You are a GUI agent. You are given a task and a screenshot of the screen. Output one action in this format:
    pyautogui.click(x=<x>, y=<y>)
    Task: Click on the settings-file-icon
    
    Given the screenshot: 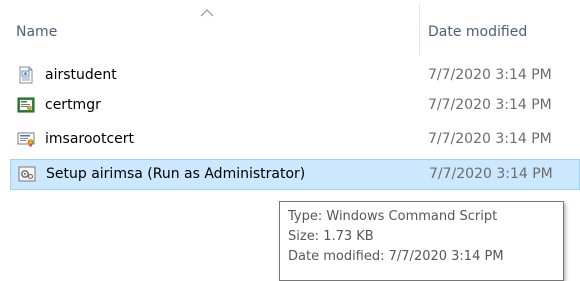 What is the action you would take?
    pyautogui.click(x=26, y=75)
    